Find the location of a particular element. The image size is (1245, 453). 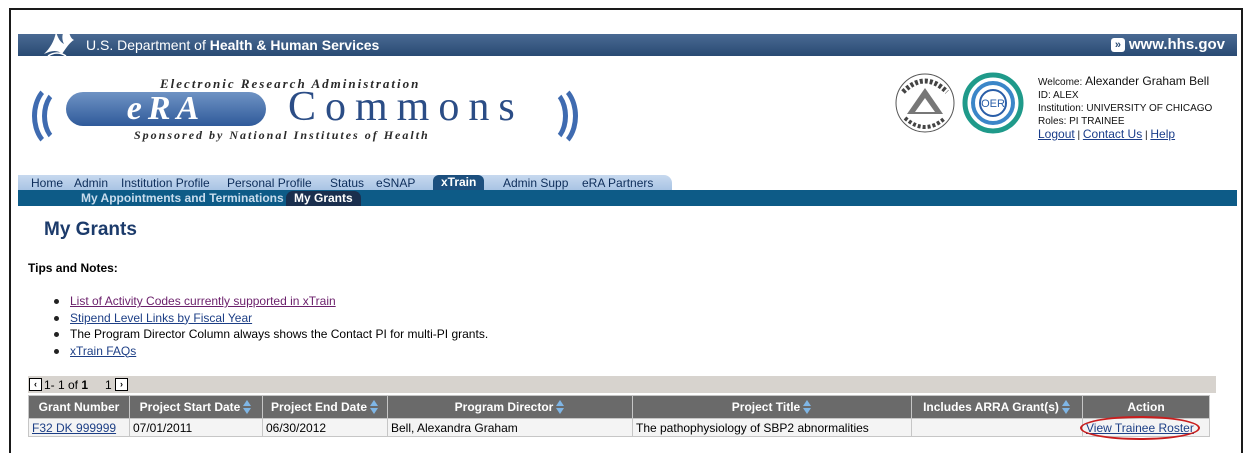

prev-page-icon: ‹ is located at coordinates (35, 384).